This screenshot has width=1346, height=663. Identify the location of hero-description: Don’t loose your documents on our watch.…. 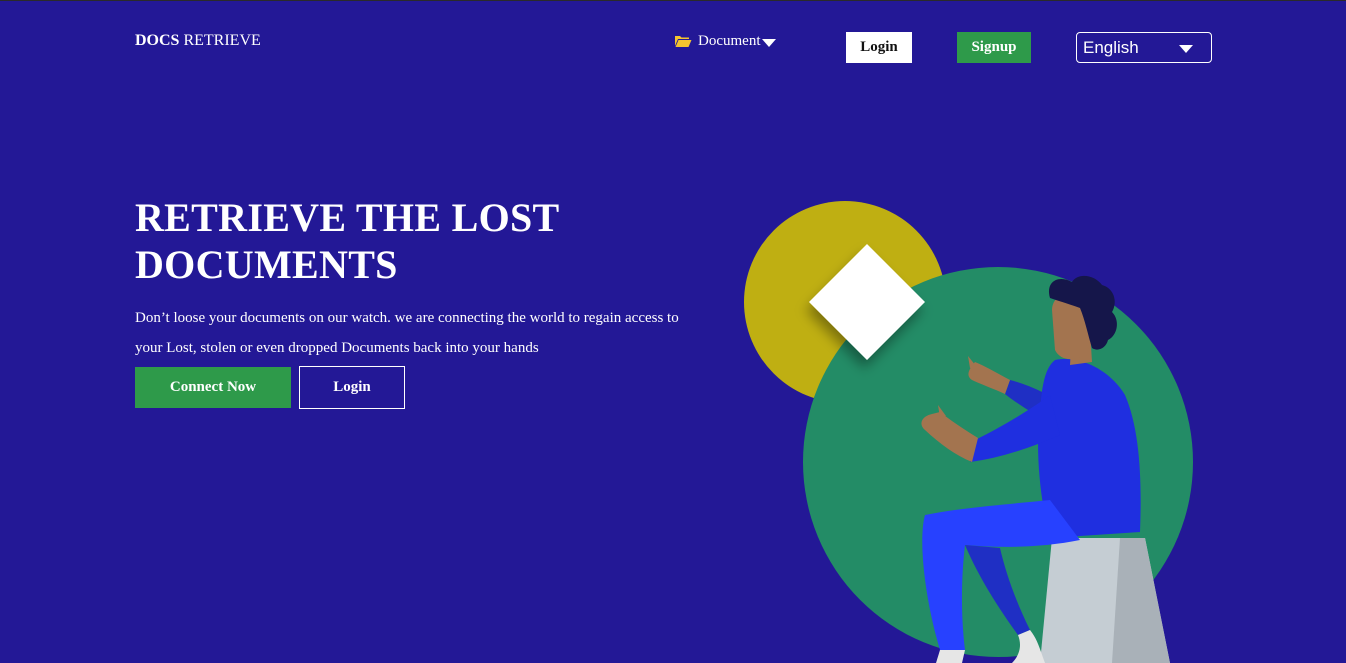
(407, 333).